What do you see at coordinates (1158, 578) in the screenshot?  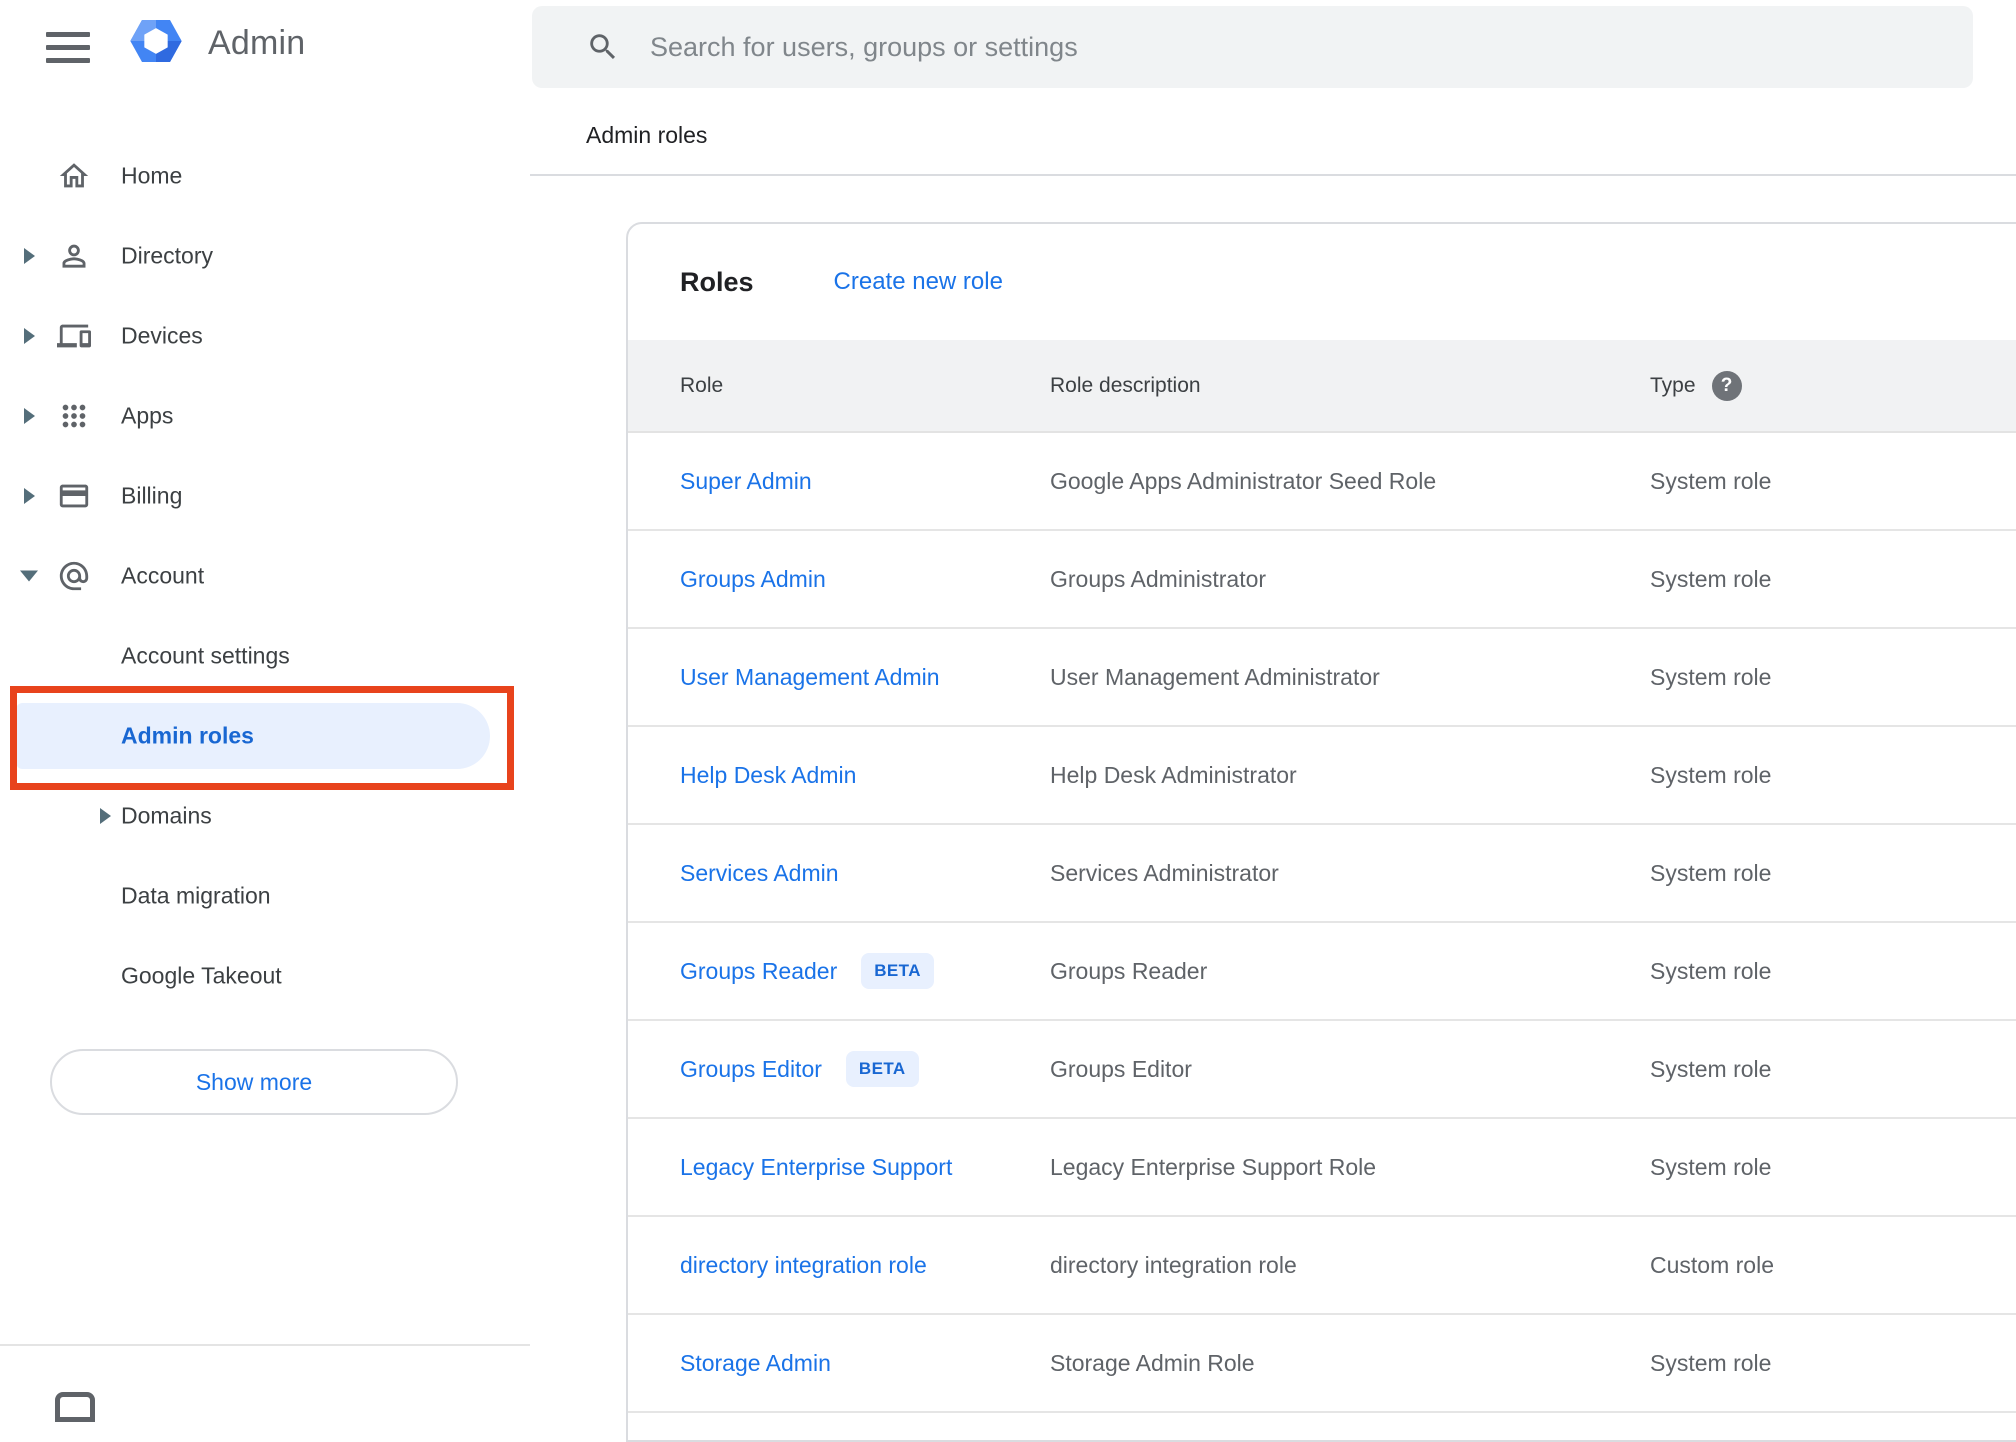 I see `role-description: Groups Administrator` at bounding box center [1158, 578].